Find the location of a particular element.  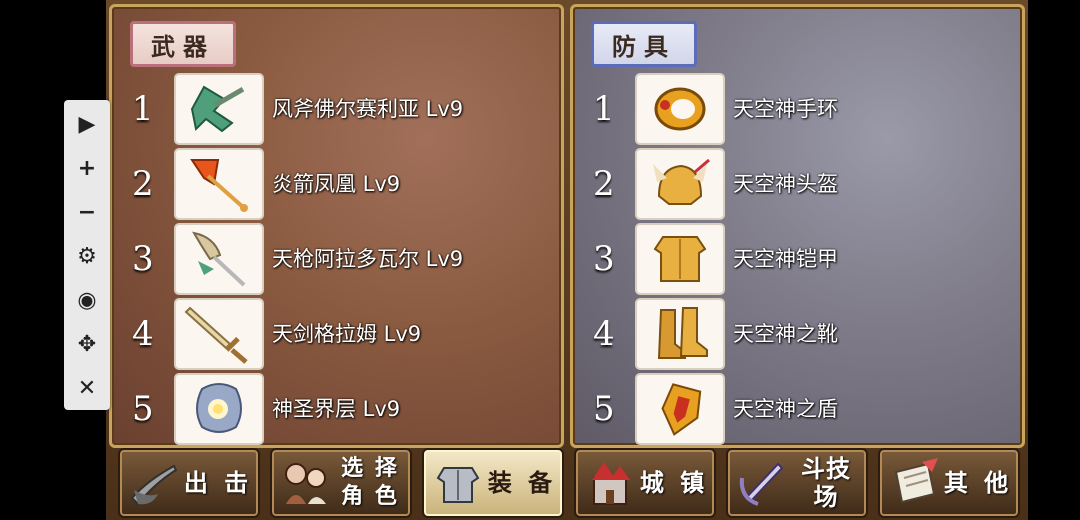

select-character-line1: 选 择 is located at coordinates (370, 468).